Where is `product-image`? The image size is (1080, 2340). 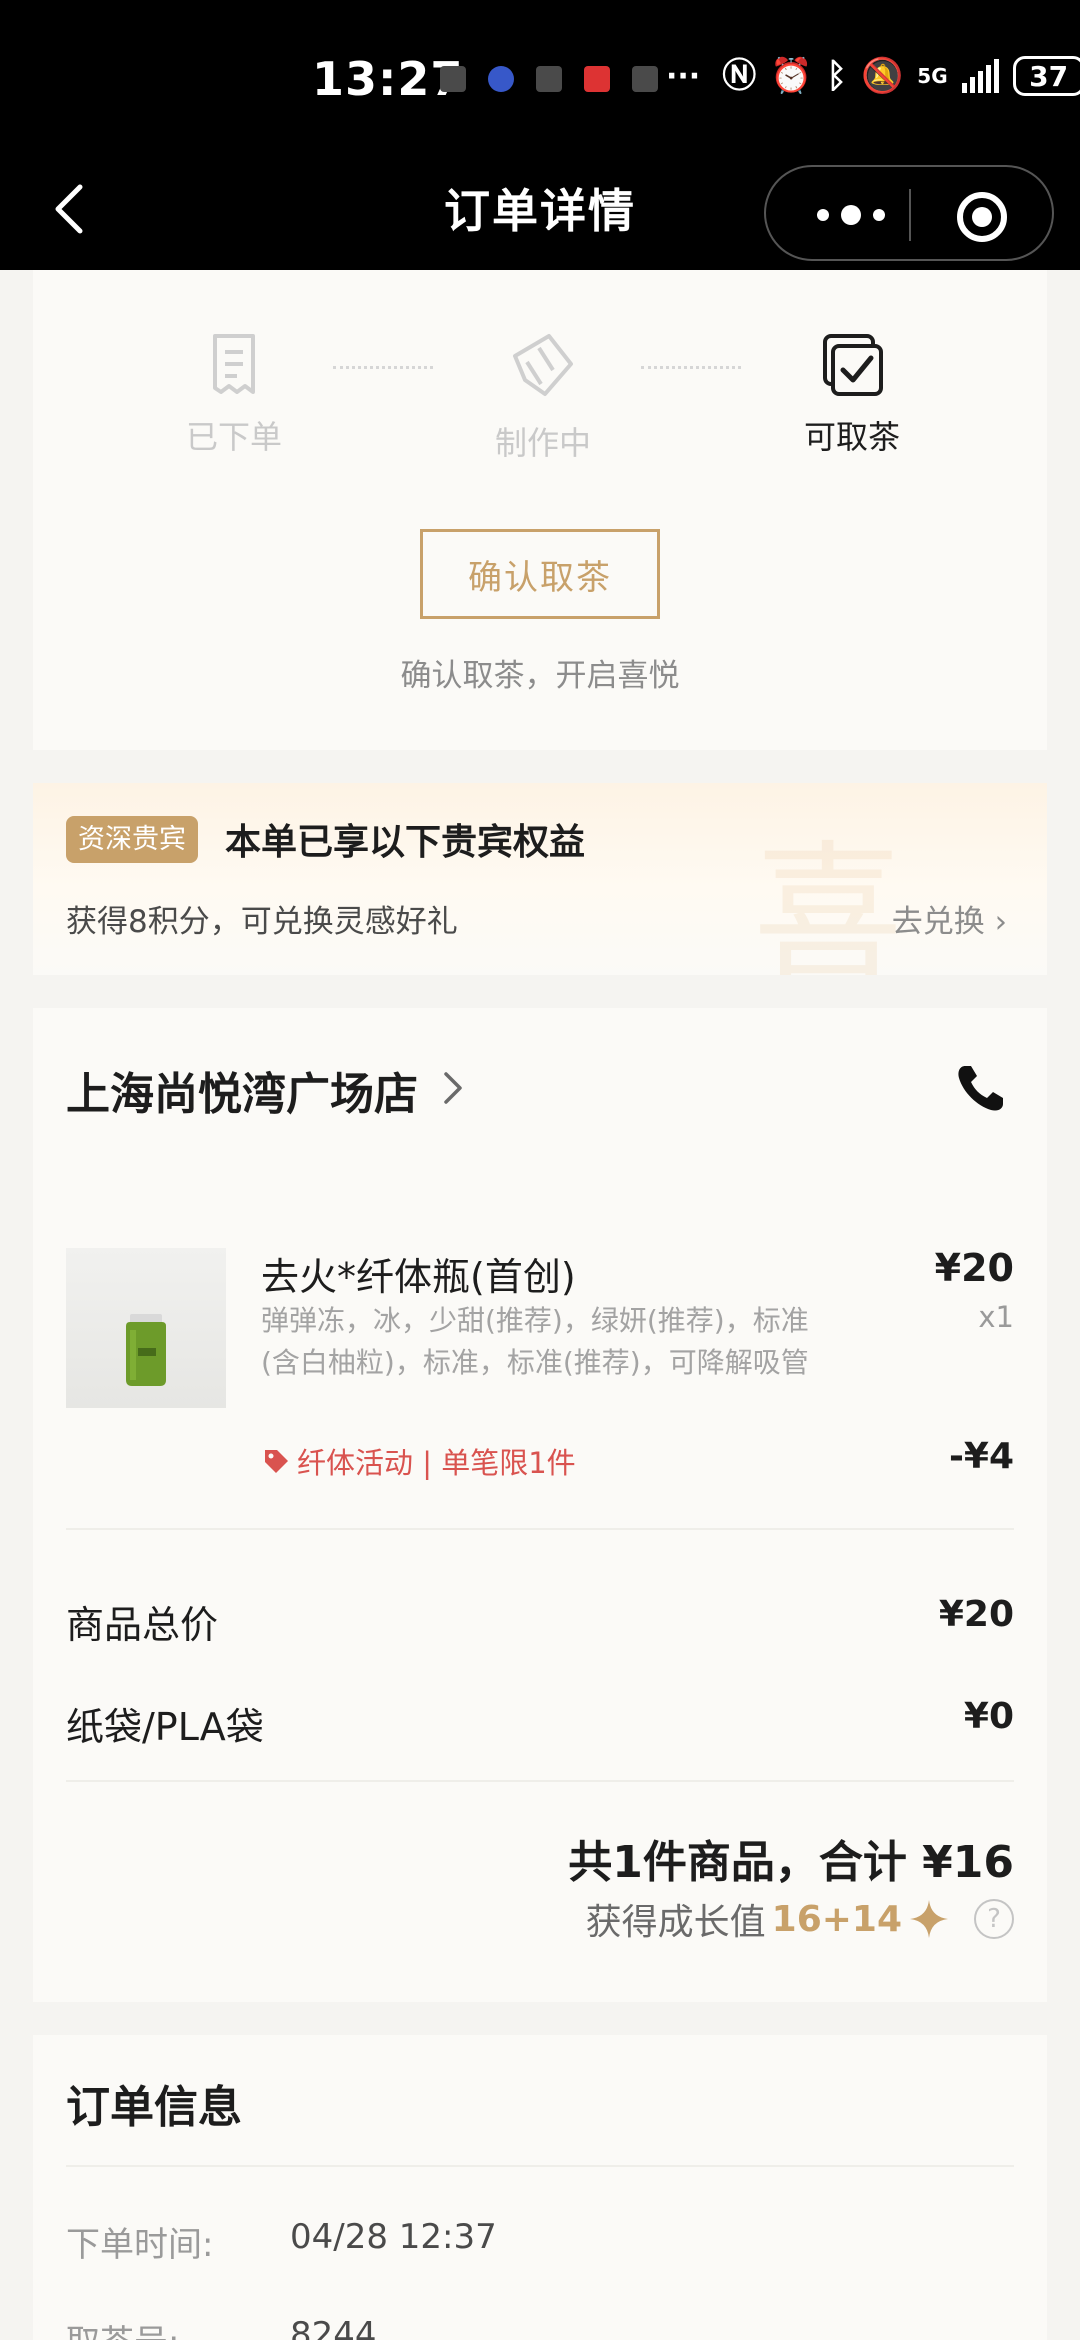
product-image is located at coordinates (146, 1328).